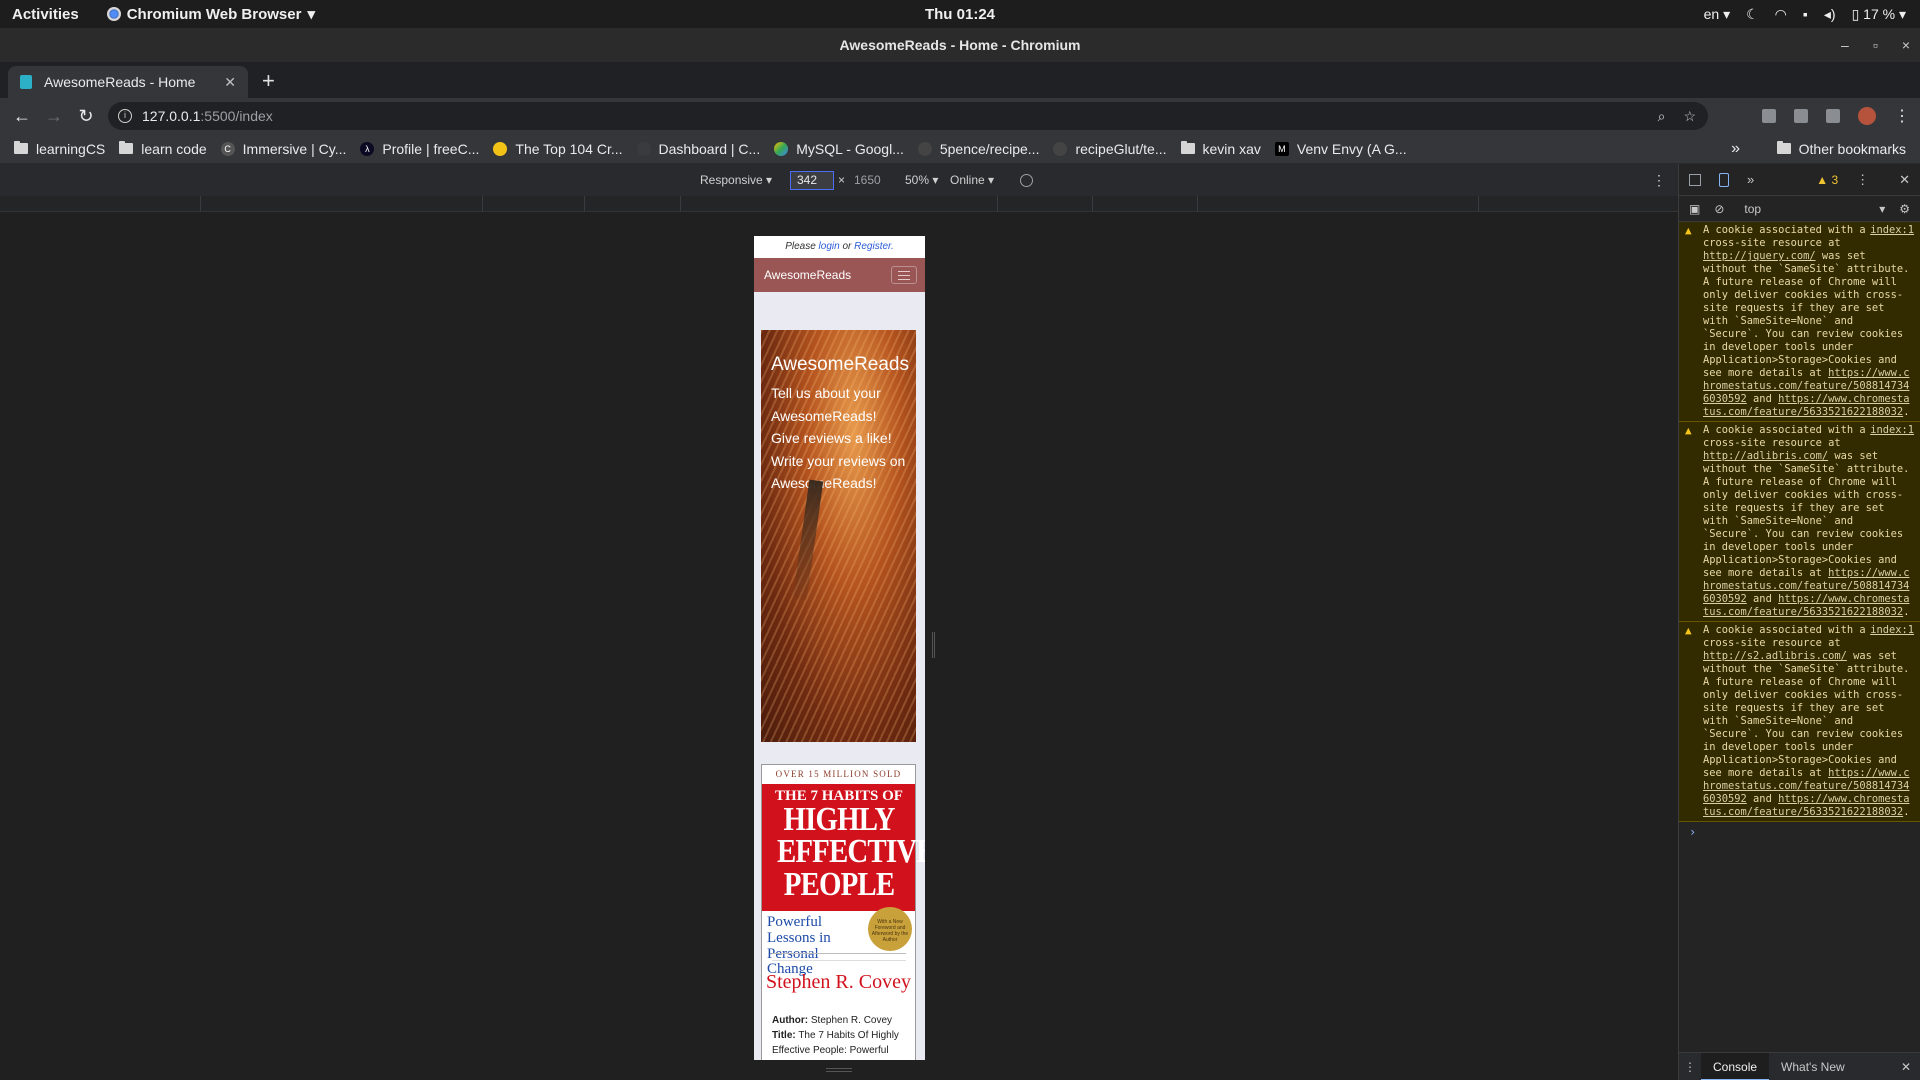  What do you see at coordinates (59, 149) in the screenshot?
I see `bookmark-learningcs: learningCS` at bounding box center [59, 149].